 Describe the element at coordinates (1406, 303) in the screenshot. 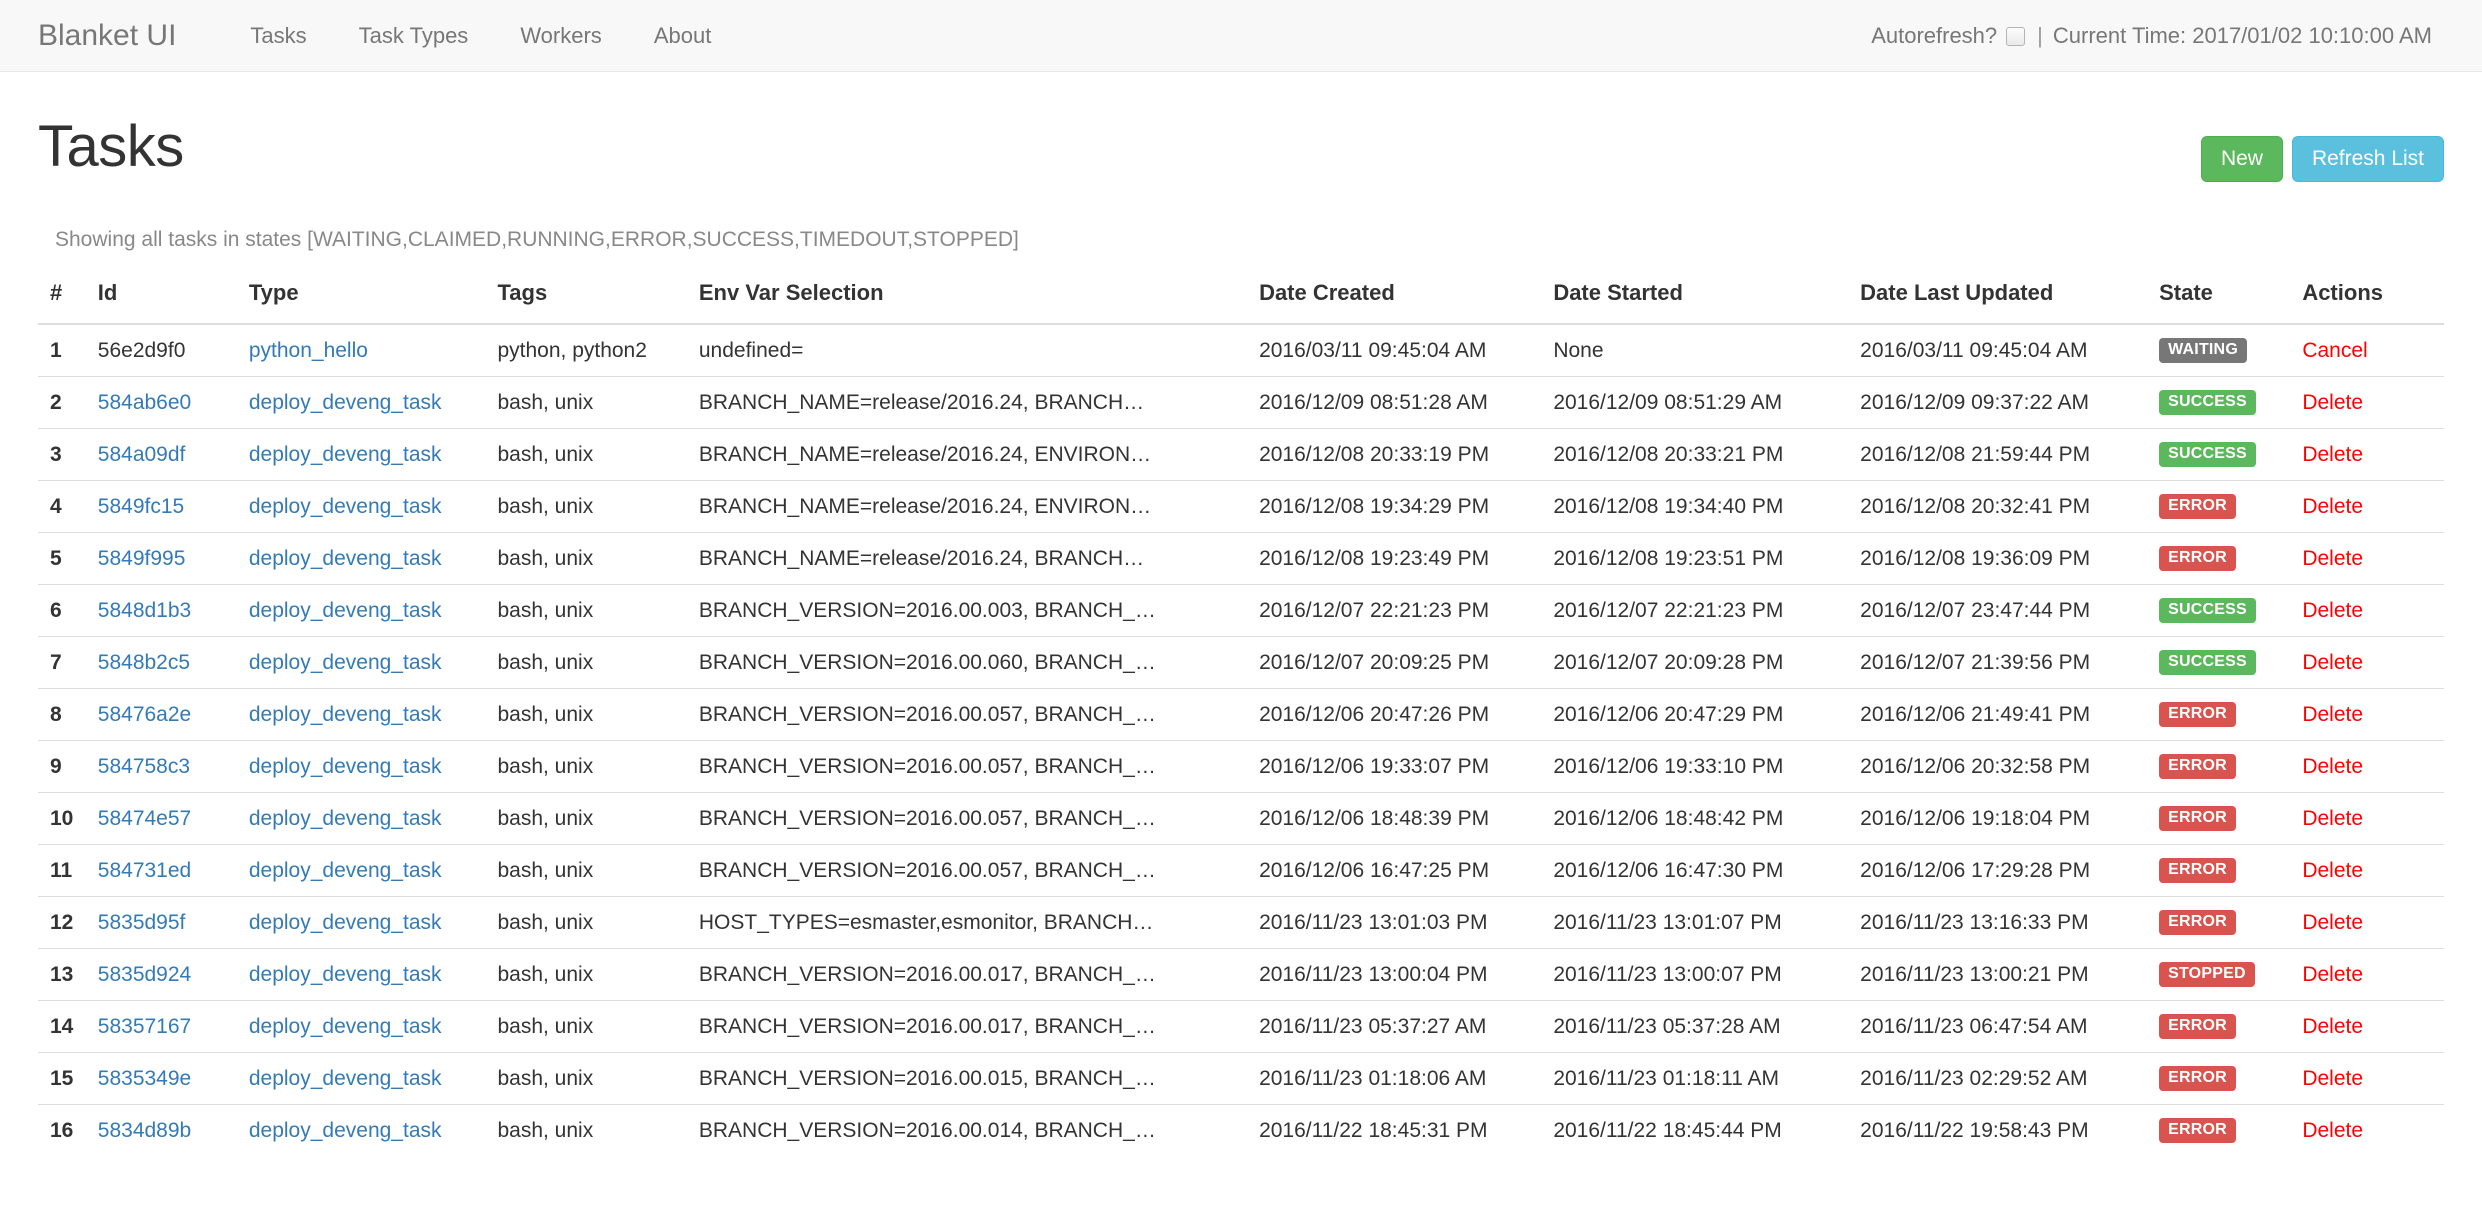

I see `column-header-date-created: Date Created` at that location.